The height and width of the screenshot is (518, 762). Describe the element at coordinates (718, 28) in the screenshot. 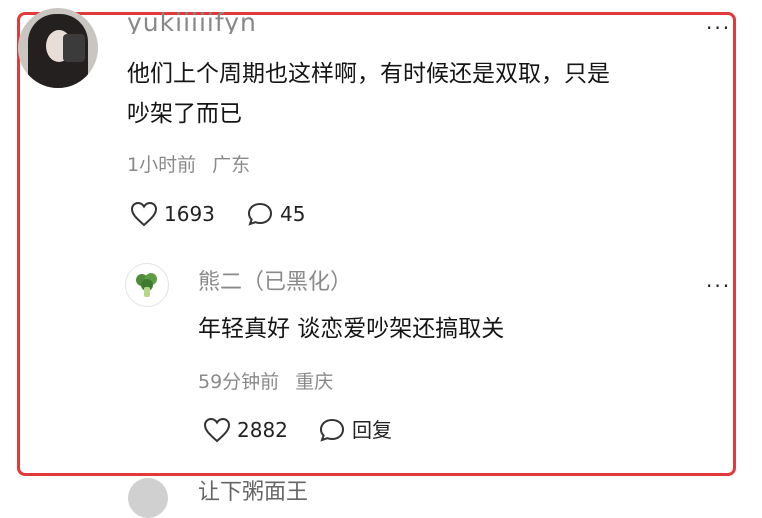

I see `comment-more-icon: ···` at that location.